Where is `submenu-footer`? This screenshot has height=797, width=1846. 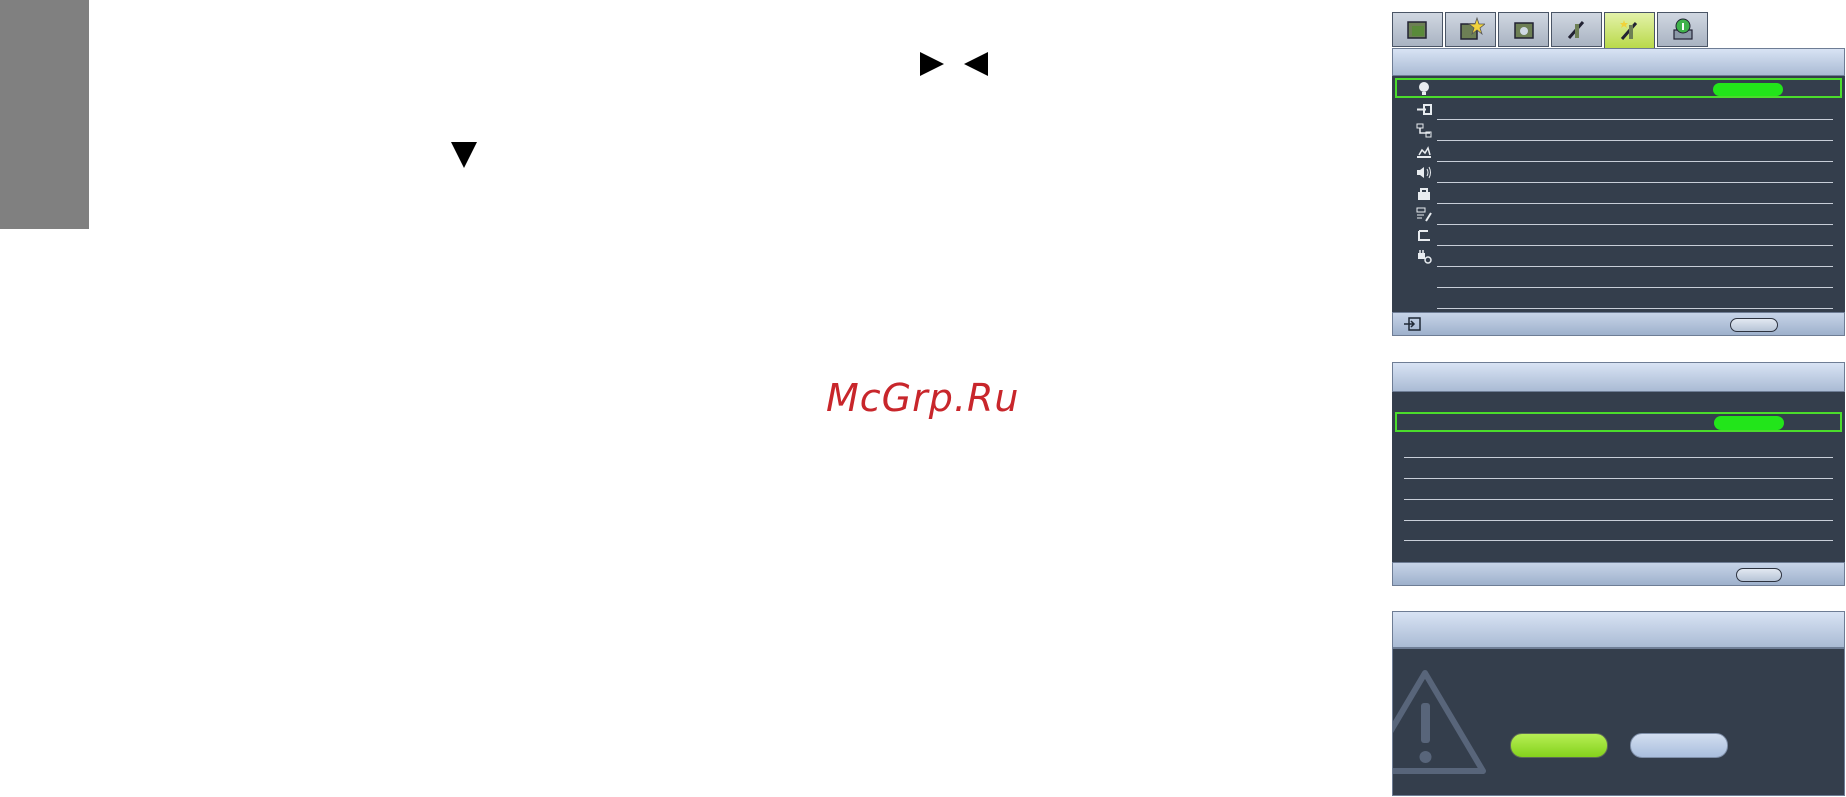 submenu-footer is located at coordinates (1618, 574).